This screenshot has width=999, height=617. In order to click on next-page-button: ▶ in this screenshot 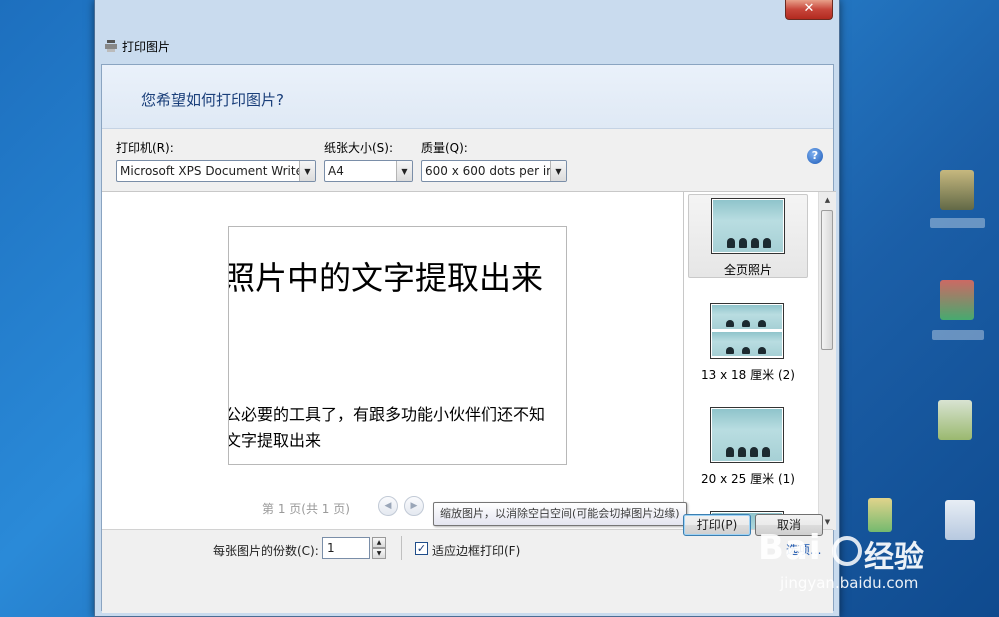, I will do `click(414, 506)`.